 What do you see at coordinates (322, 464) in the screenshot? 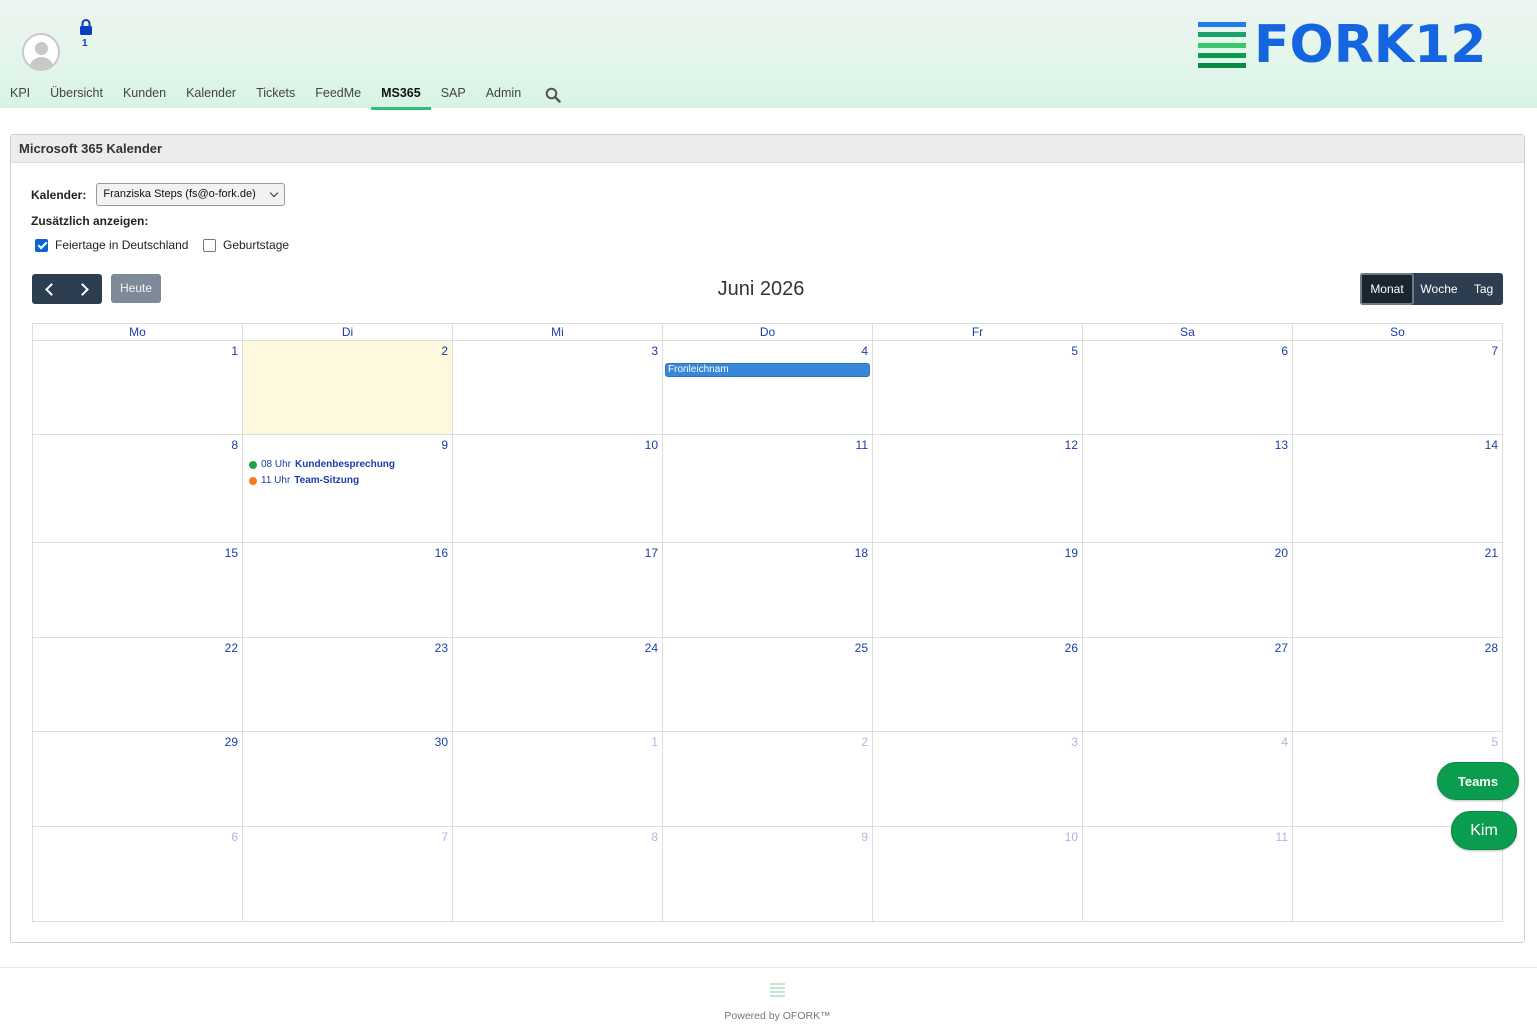
I see `timed-event: 08 Uhr Kundenbesprechung` at bounding box center [322, 464].